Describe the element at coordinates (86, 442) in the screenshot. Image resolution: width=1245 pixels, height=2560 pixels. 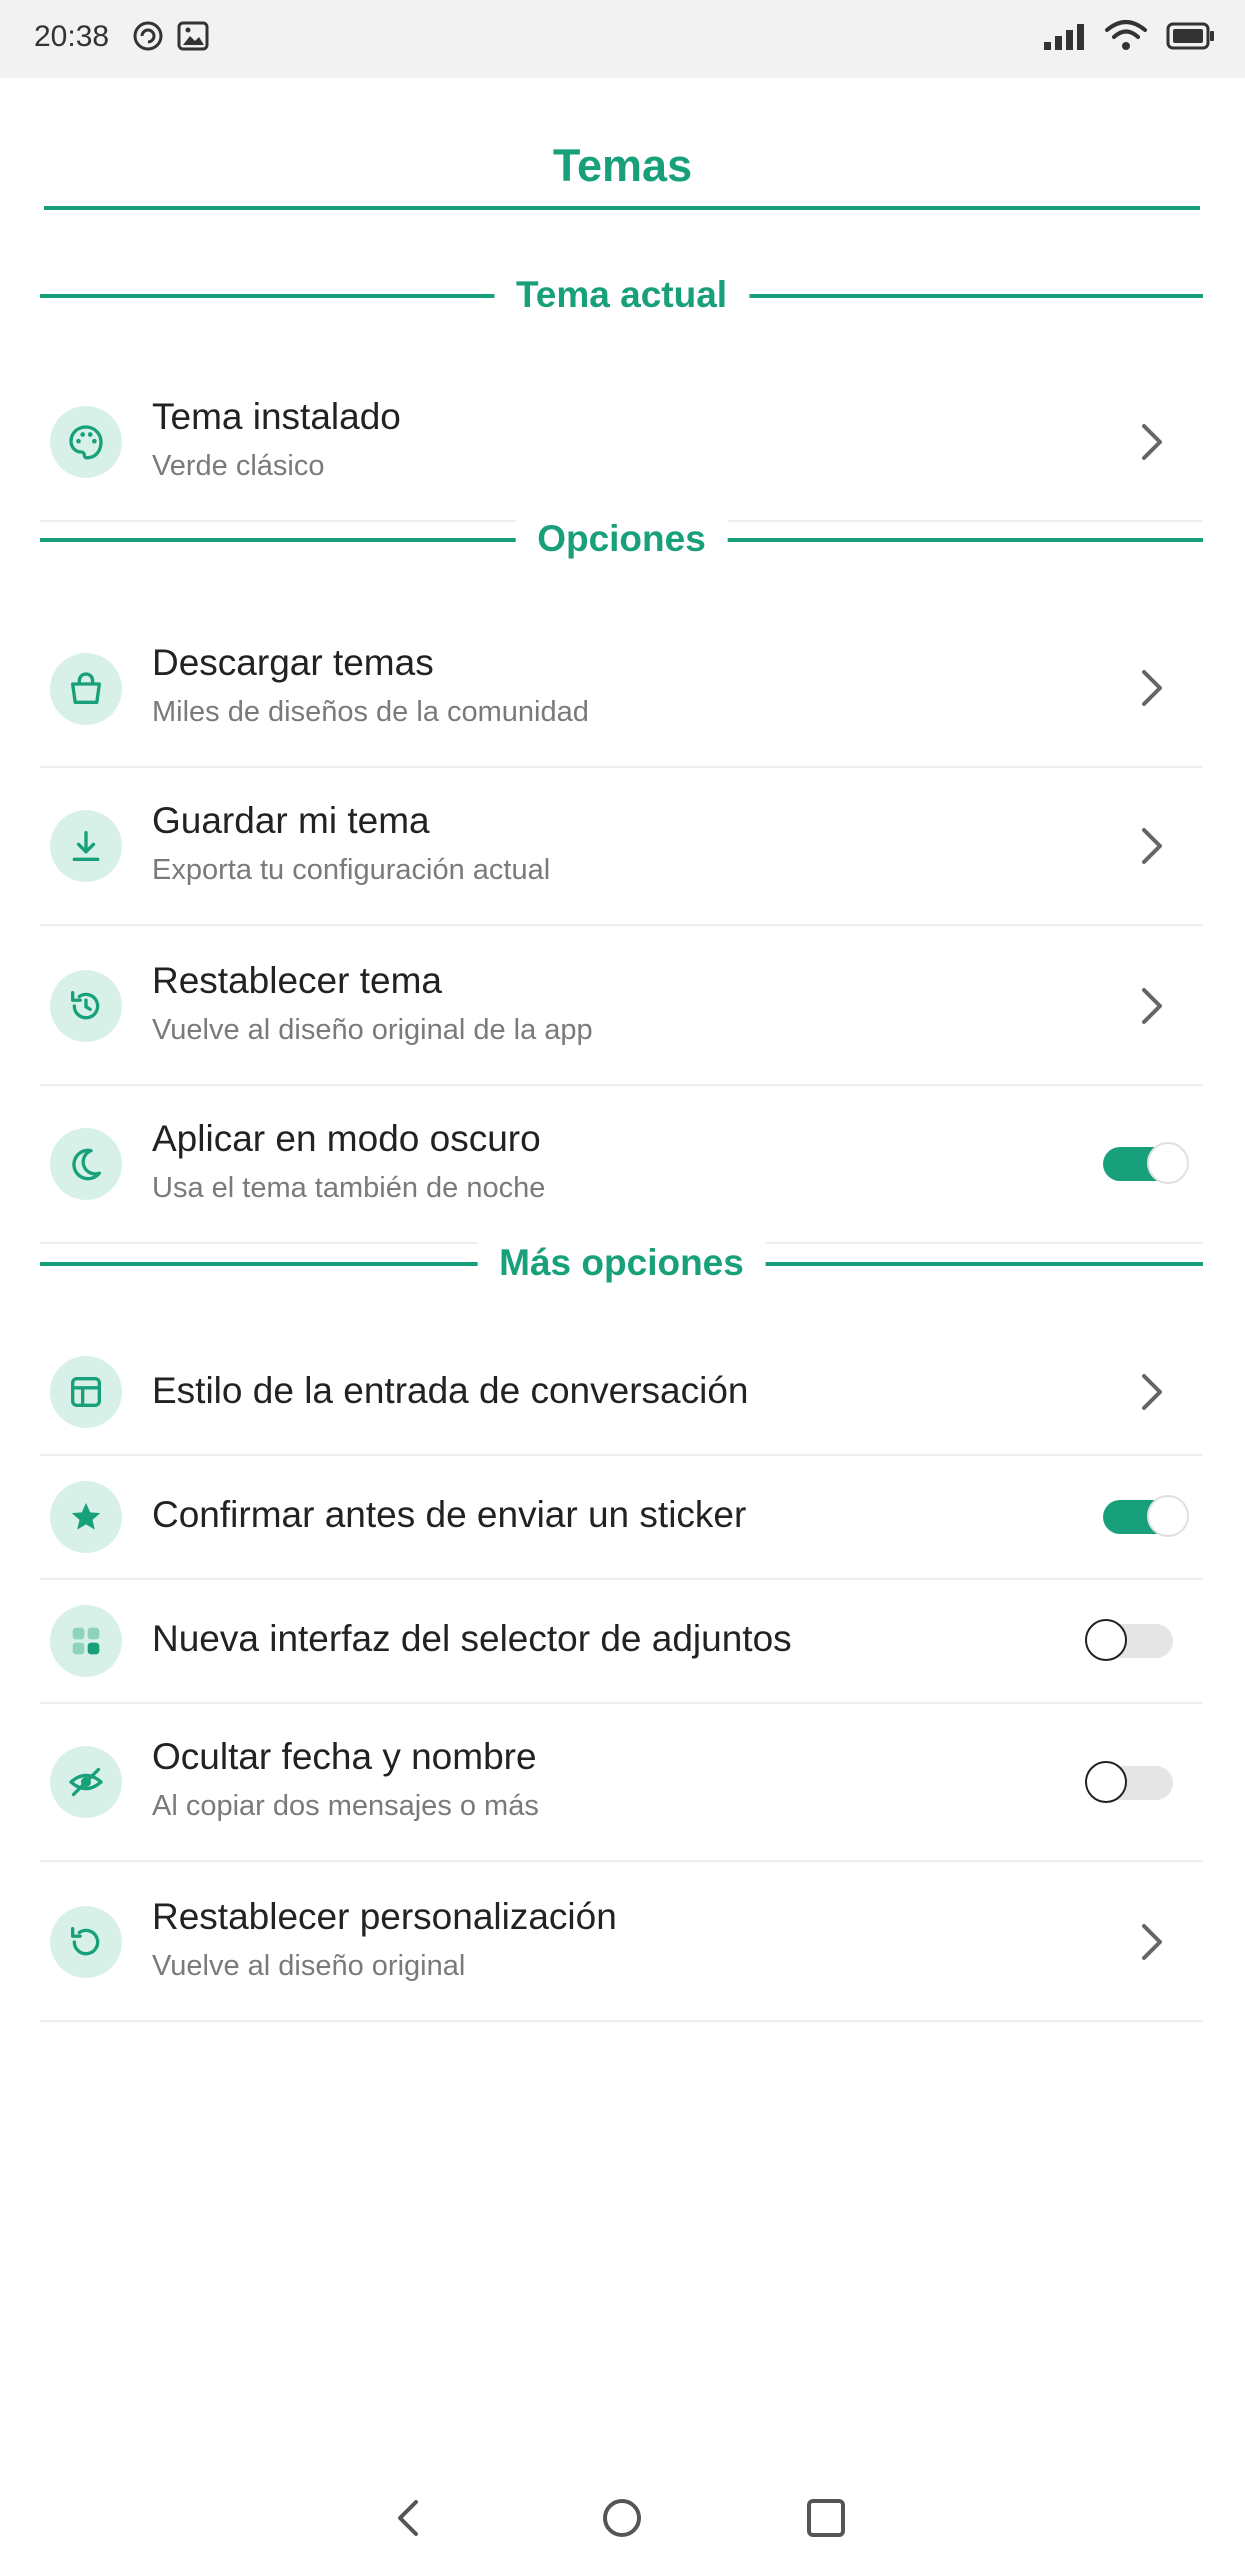
I see `palette-icon` at that location.